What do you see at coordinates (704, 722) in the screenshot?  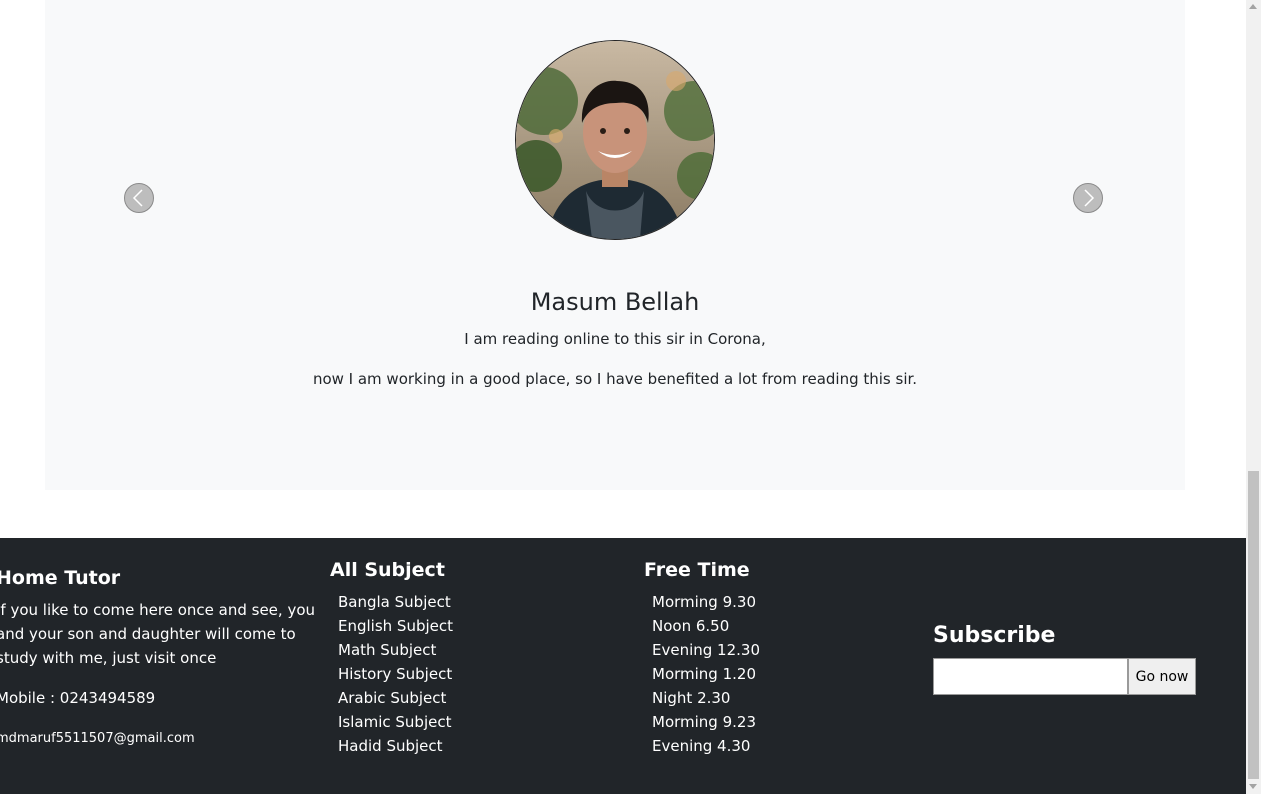 I see `free-time-item: Morming 9.23` at bounding box center [704, 722].